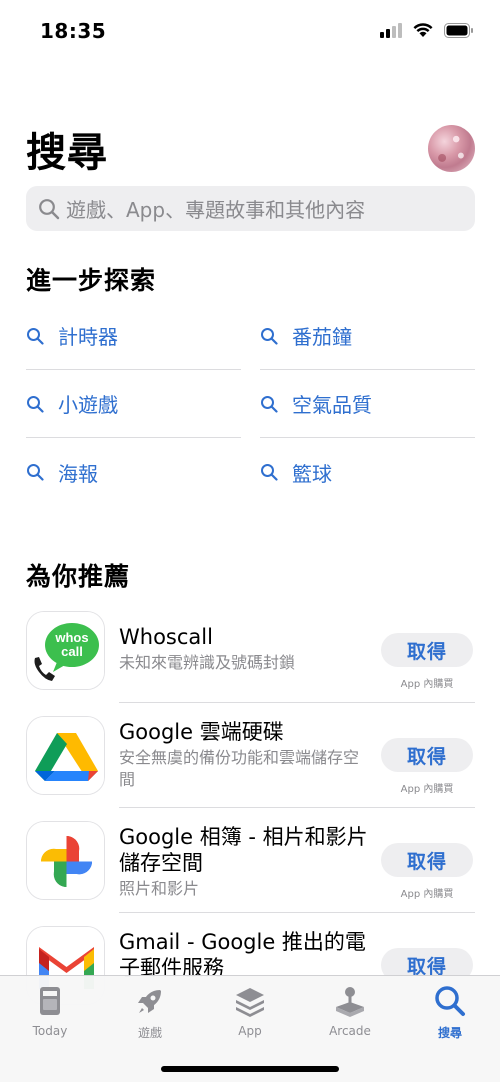 This screenshot has height=1082, width=500. I want to click on google-drive-logo-icon, so click(65, 755).